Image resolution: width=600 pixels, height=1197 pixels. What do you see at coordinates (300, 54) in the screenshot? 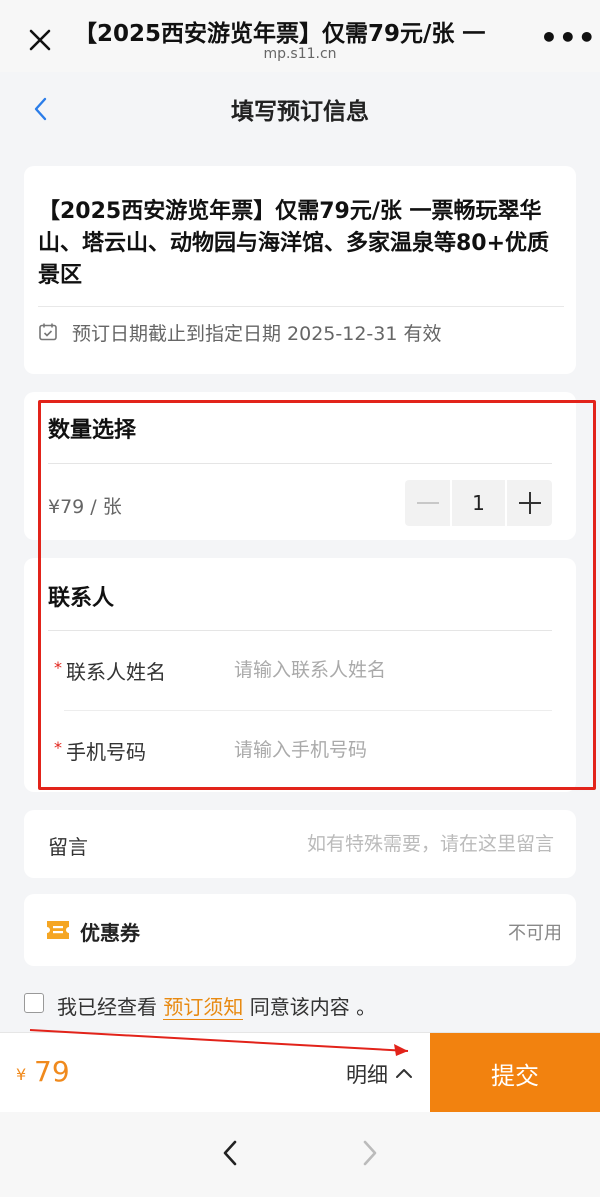
I see `browser-domain: mp.s11.cn` at bounding box center [300, 54].